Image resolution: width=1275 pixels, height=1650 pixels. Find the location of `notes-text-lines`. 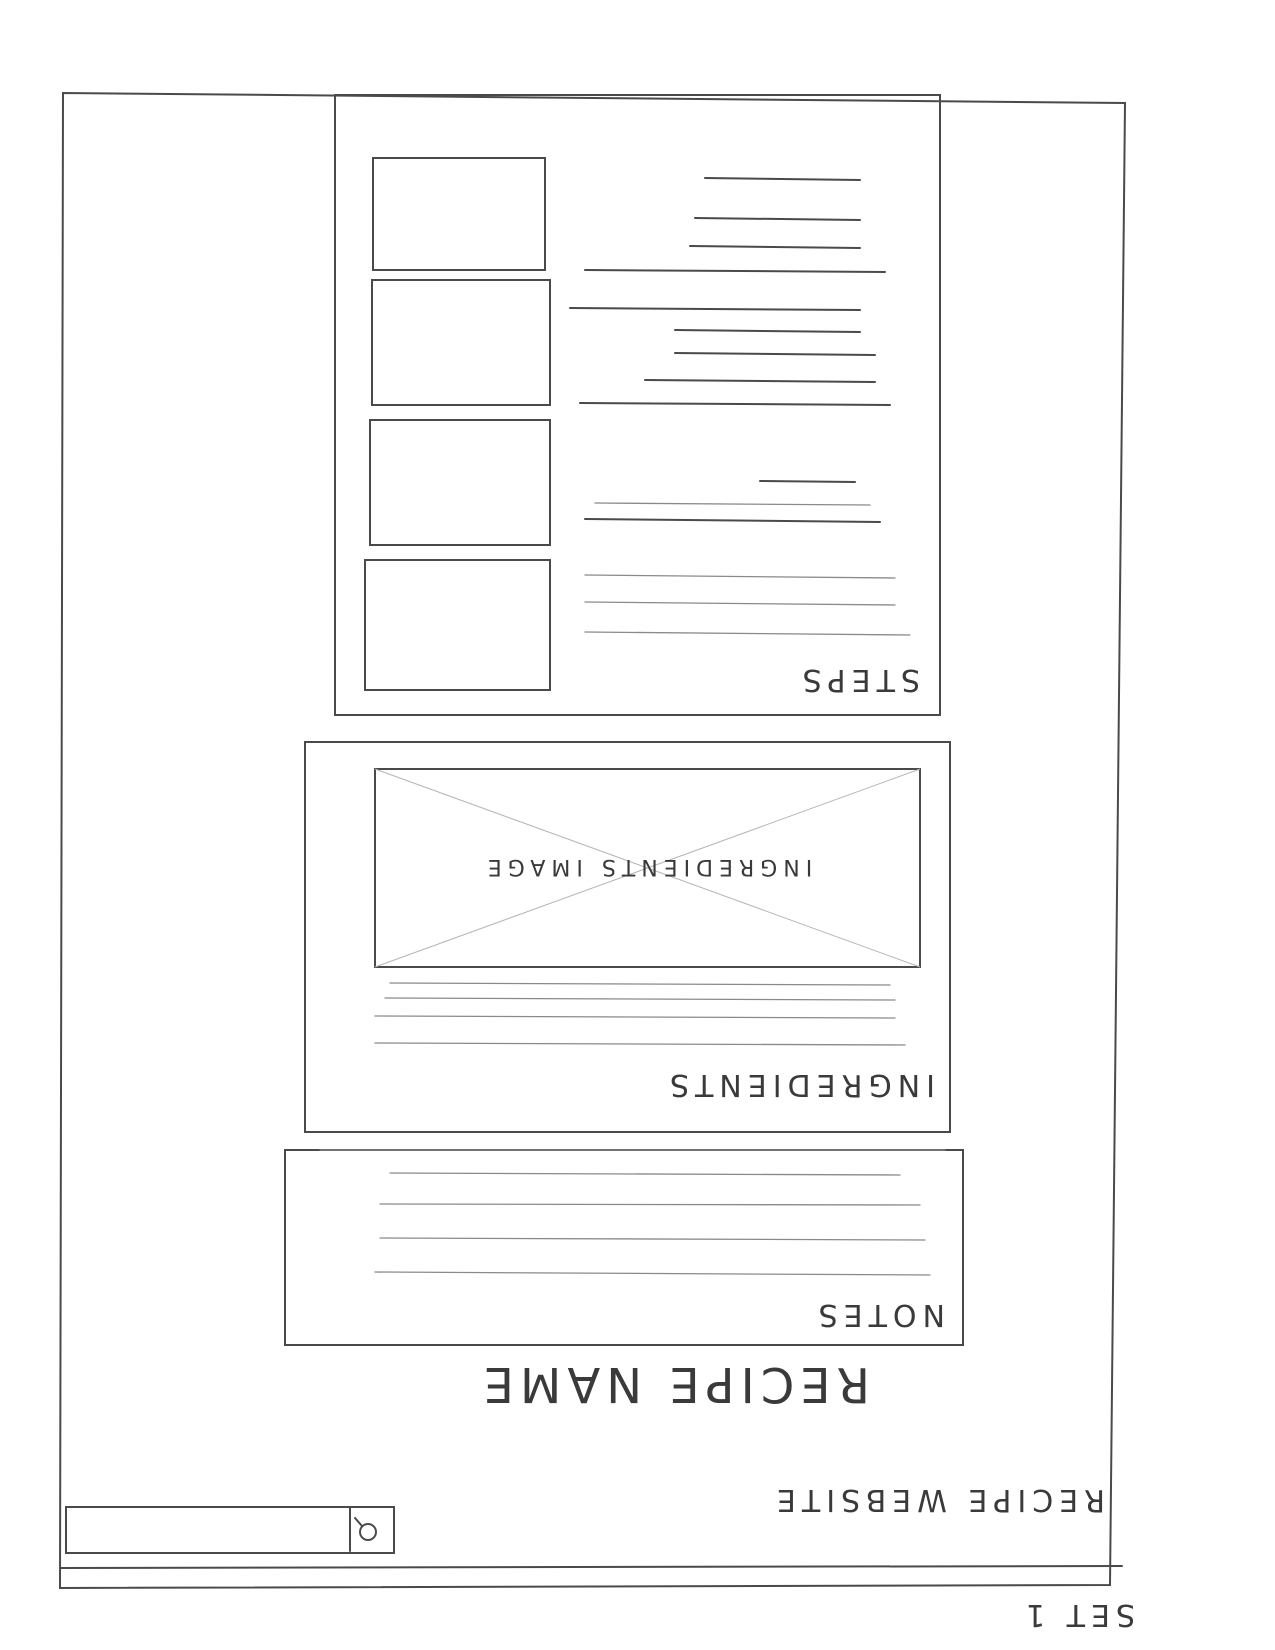

notes-text-lines is located at coordinates (632, 1212).